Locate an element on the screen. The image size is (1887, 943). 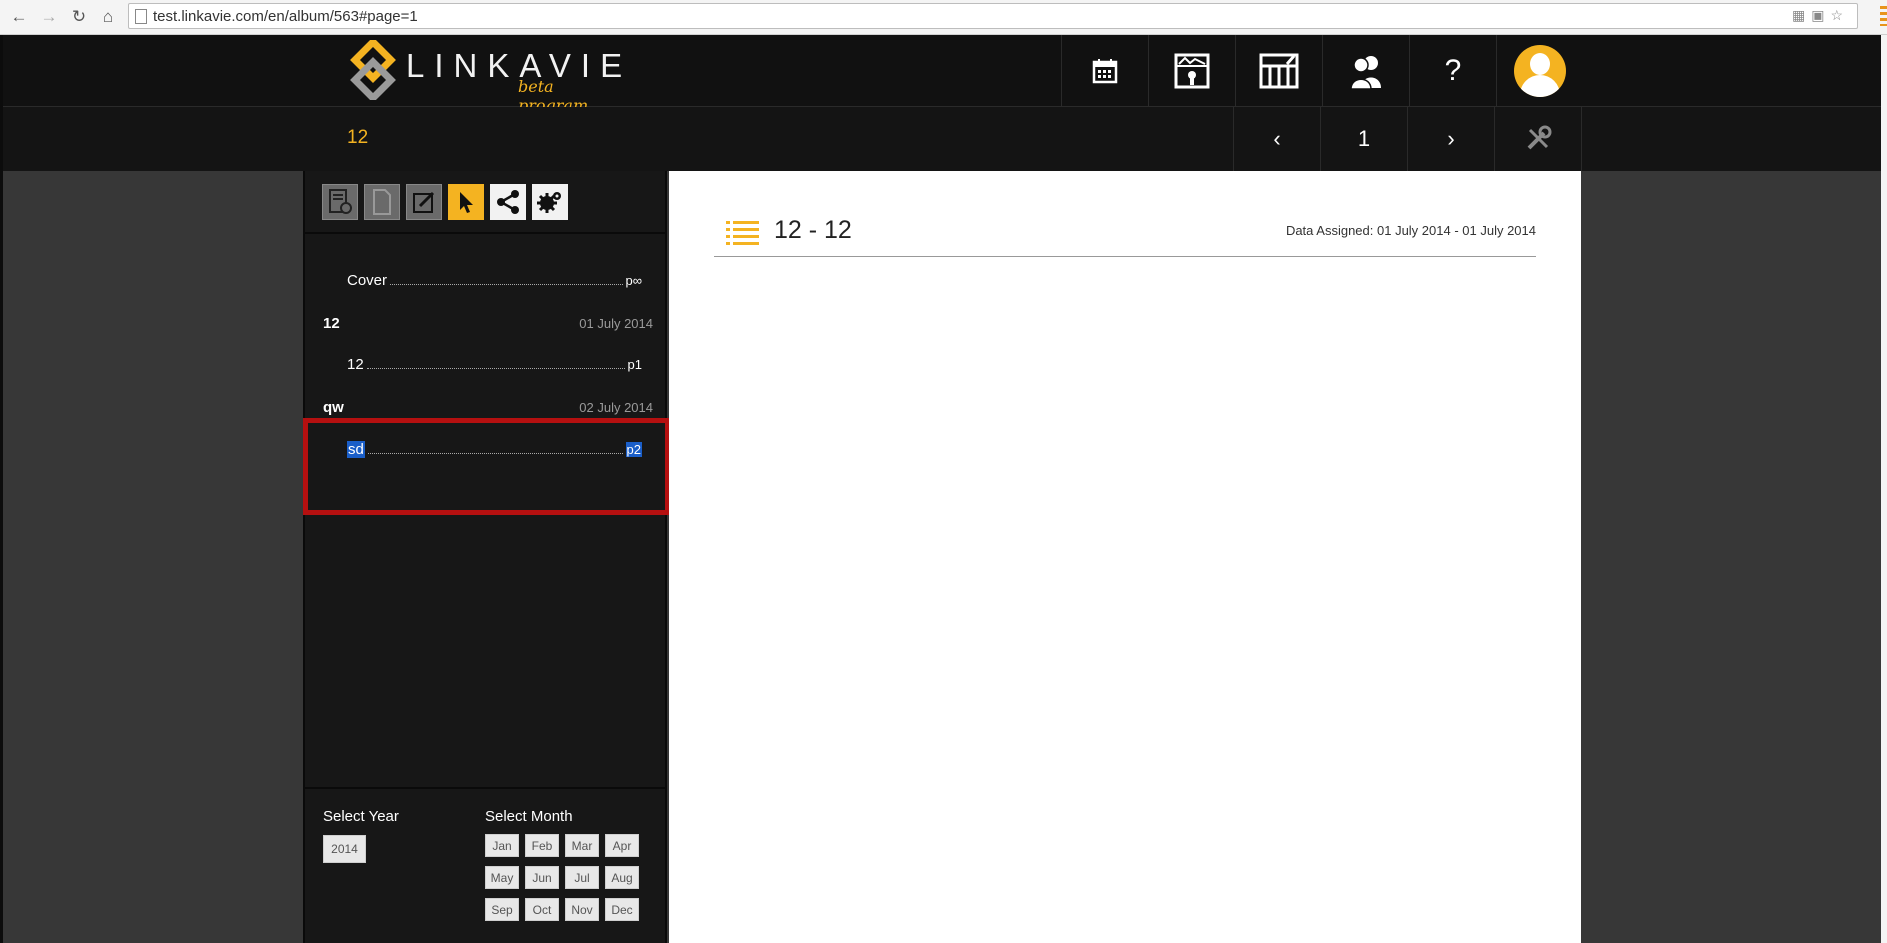
page-button is located at coordinates (382, 202).